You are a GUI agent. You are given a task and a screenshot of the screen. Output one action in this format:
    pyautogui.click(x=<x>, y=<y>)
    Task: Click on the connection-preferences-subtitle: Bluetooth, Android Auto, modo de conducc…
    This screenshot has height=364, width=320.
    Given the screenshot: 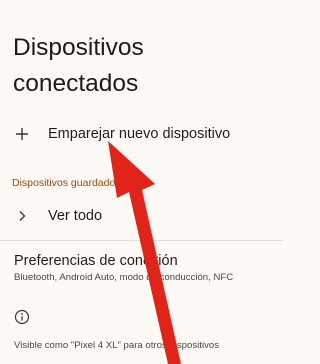 What is the action you would take?
    pyautogui.click(x=124, y=277)
    